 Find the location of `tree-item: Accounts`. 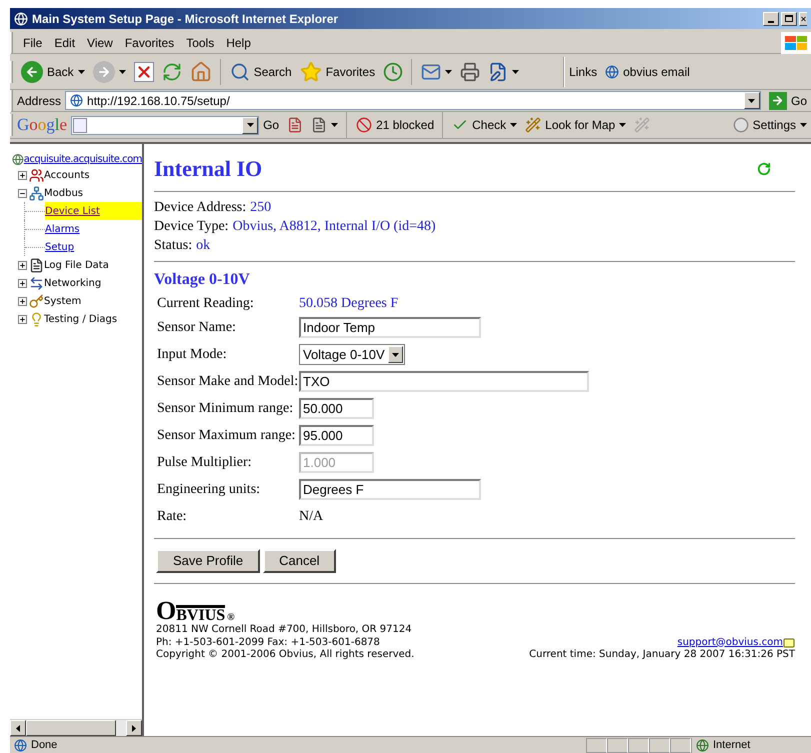

tree-item: Accounts is located at coordinates (67, 175).